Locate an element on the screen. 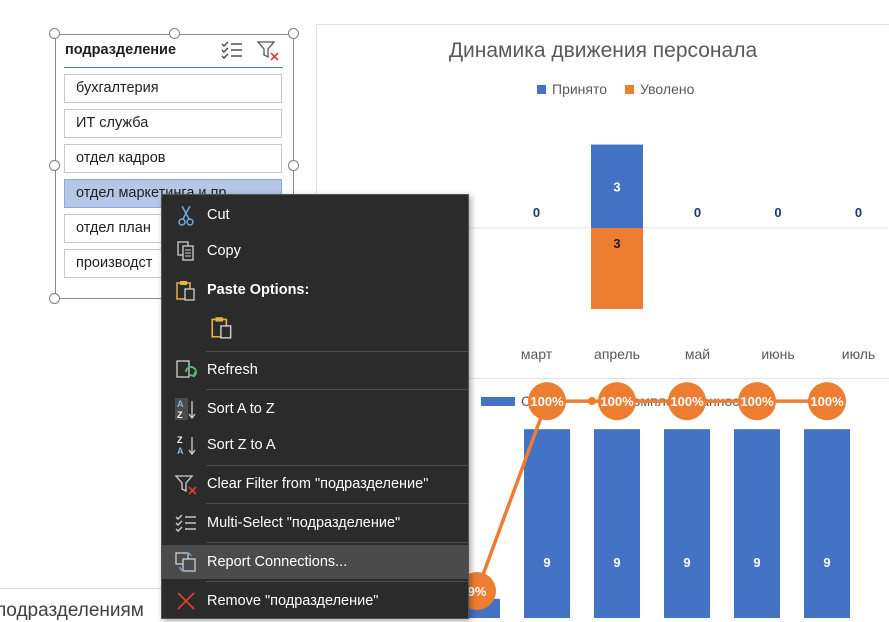 This screenshot has width=889, height=622. menu-label: Copy is located at coordinates (224, 251).